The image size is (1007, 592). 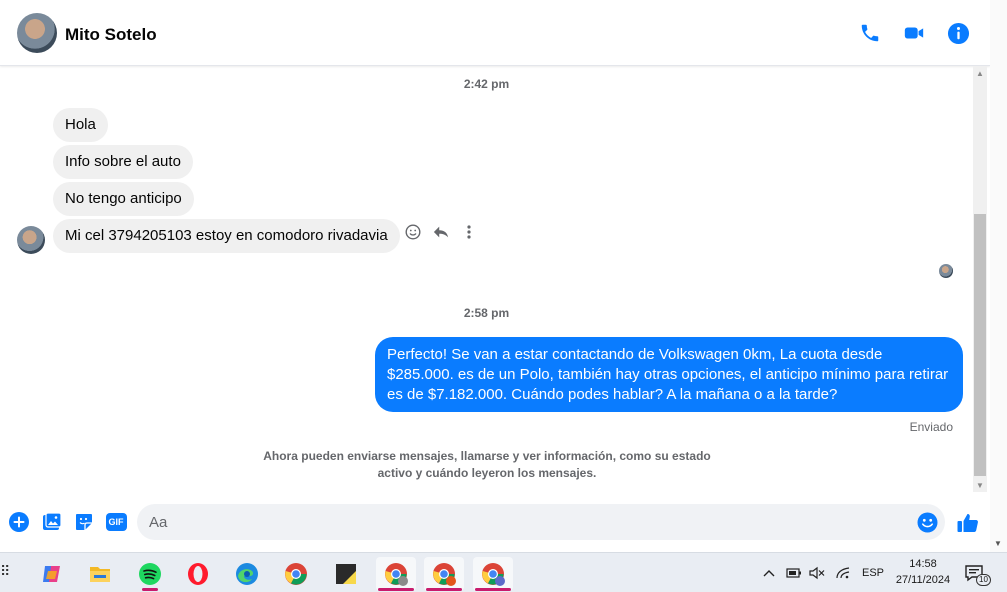 I want to click on wifi-icon, so click(x=843, y=573).